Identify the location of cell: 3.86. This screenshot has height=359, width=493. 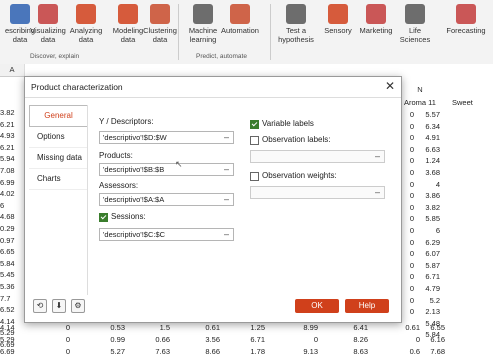
(428, 195).